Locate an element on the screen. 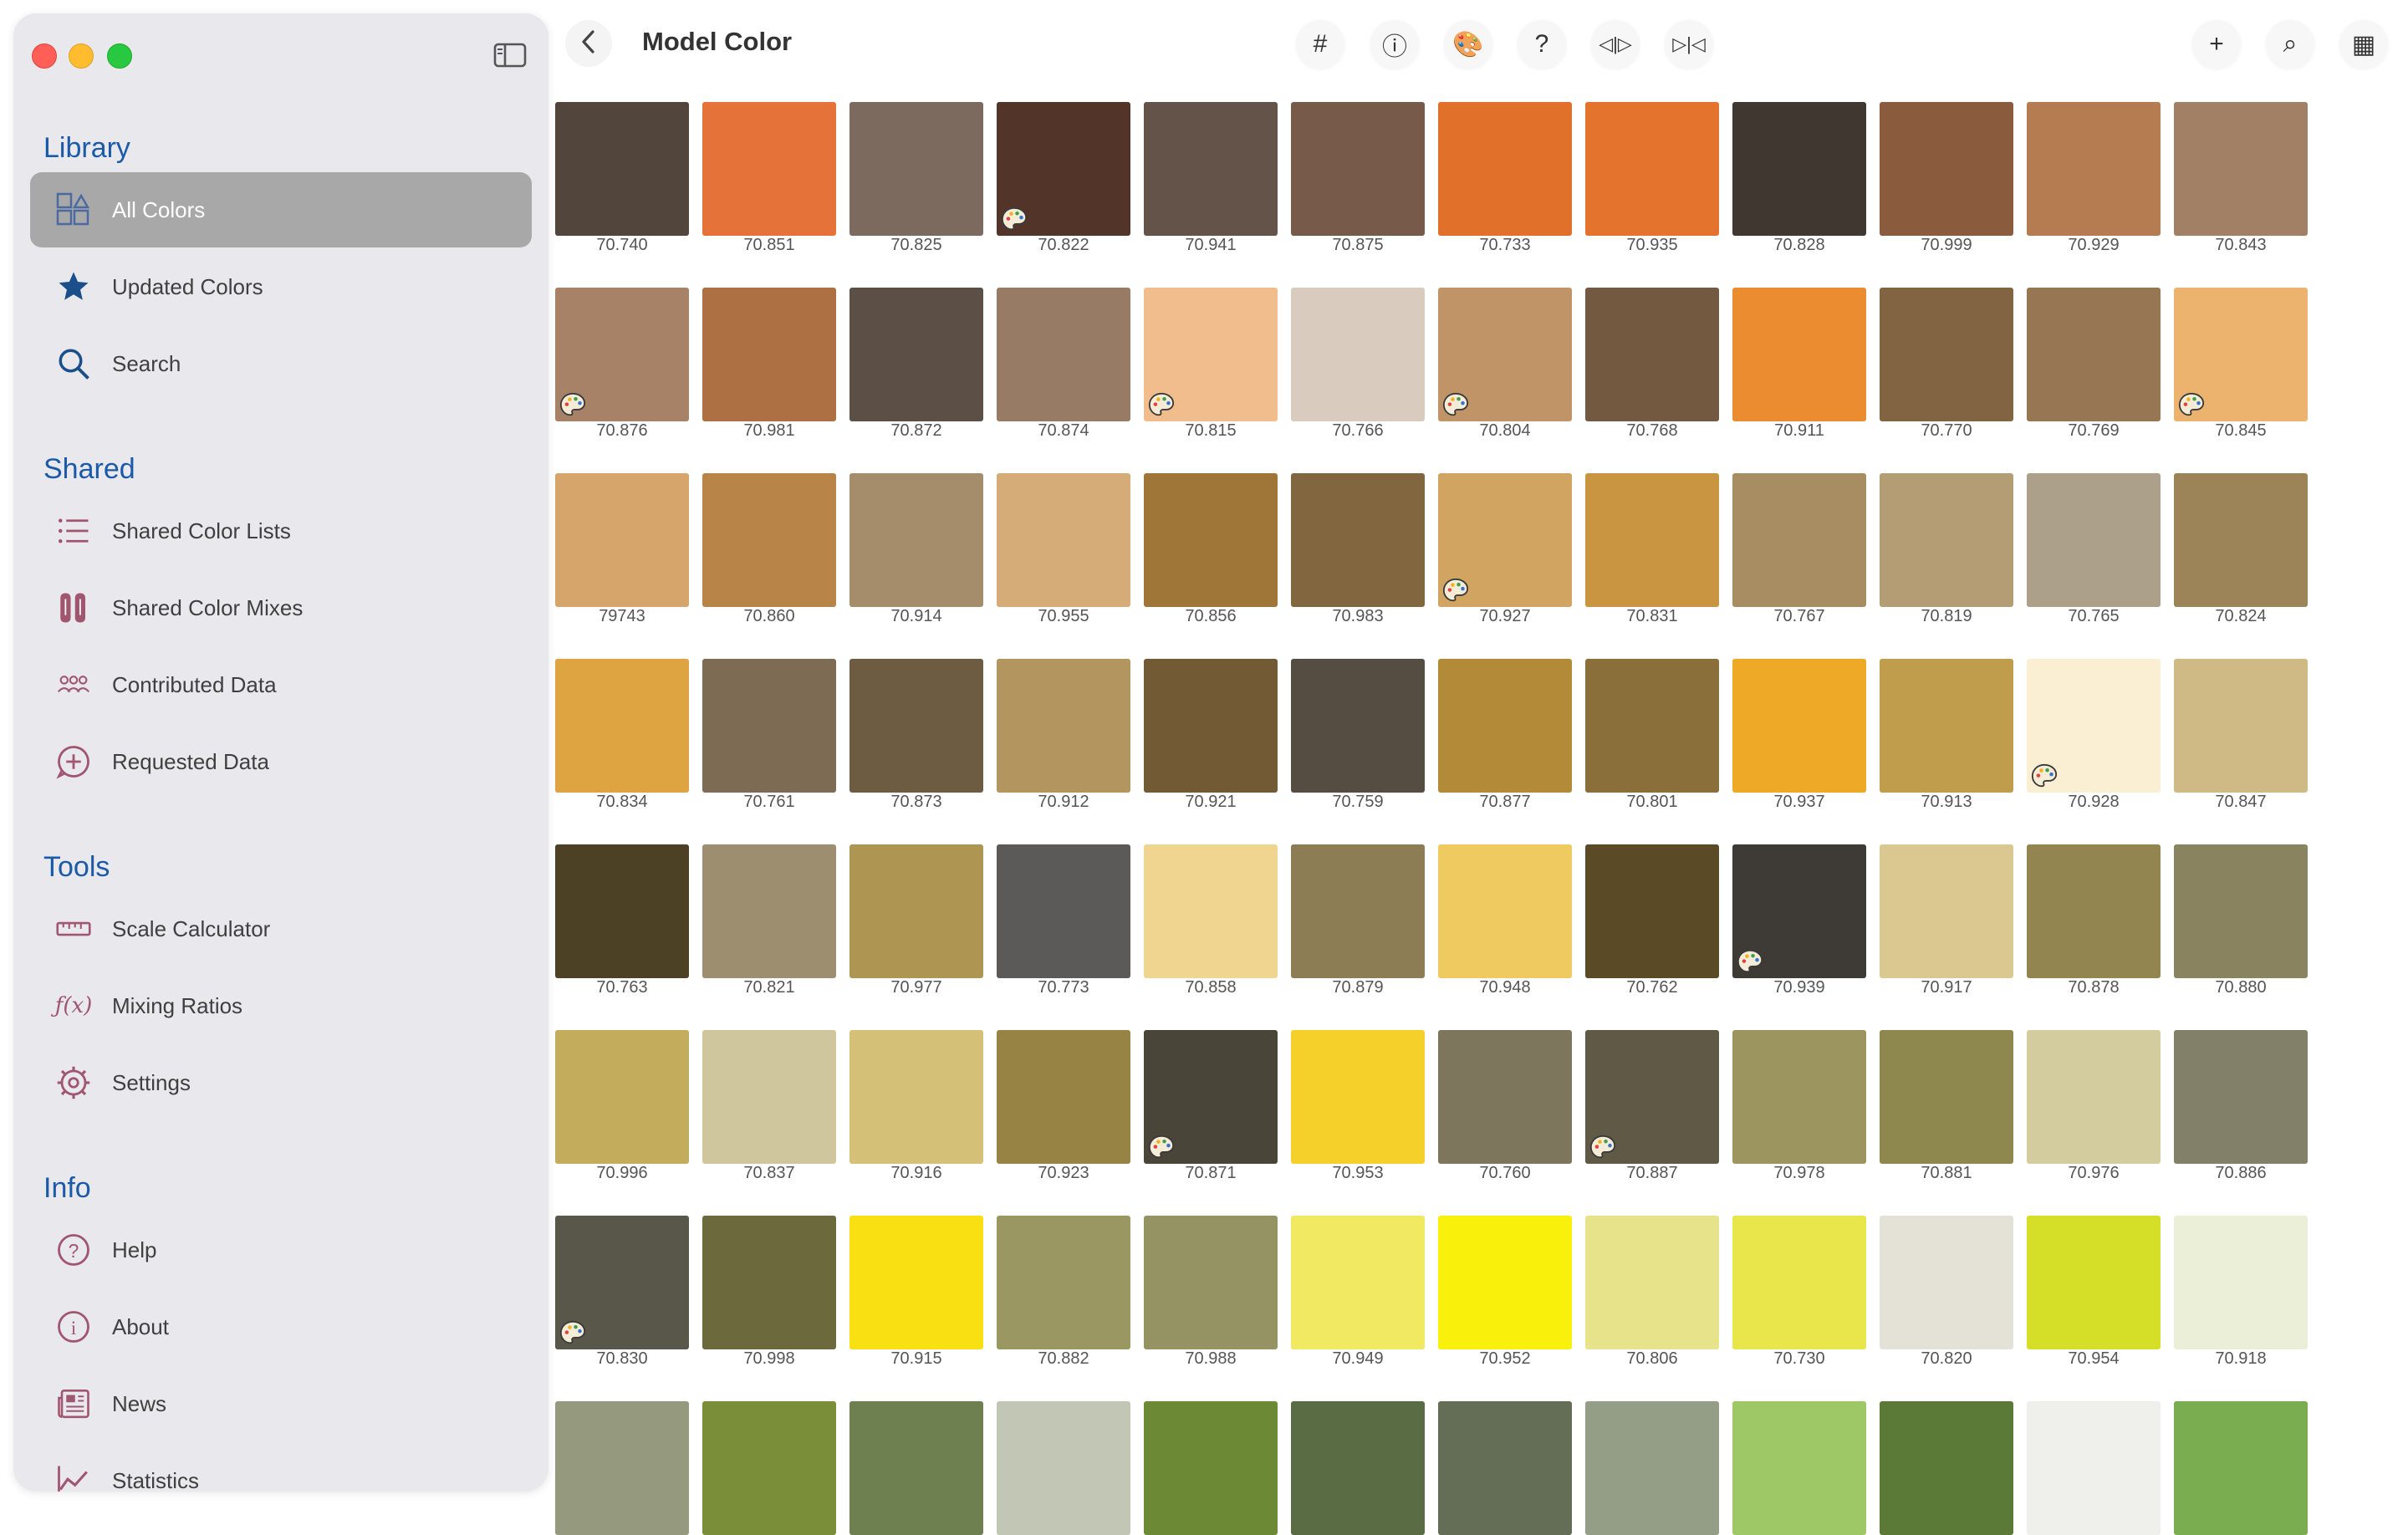  sidebar-item-search: Search is located at coordinates (281, 363).